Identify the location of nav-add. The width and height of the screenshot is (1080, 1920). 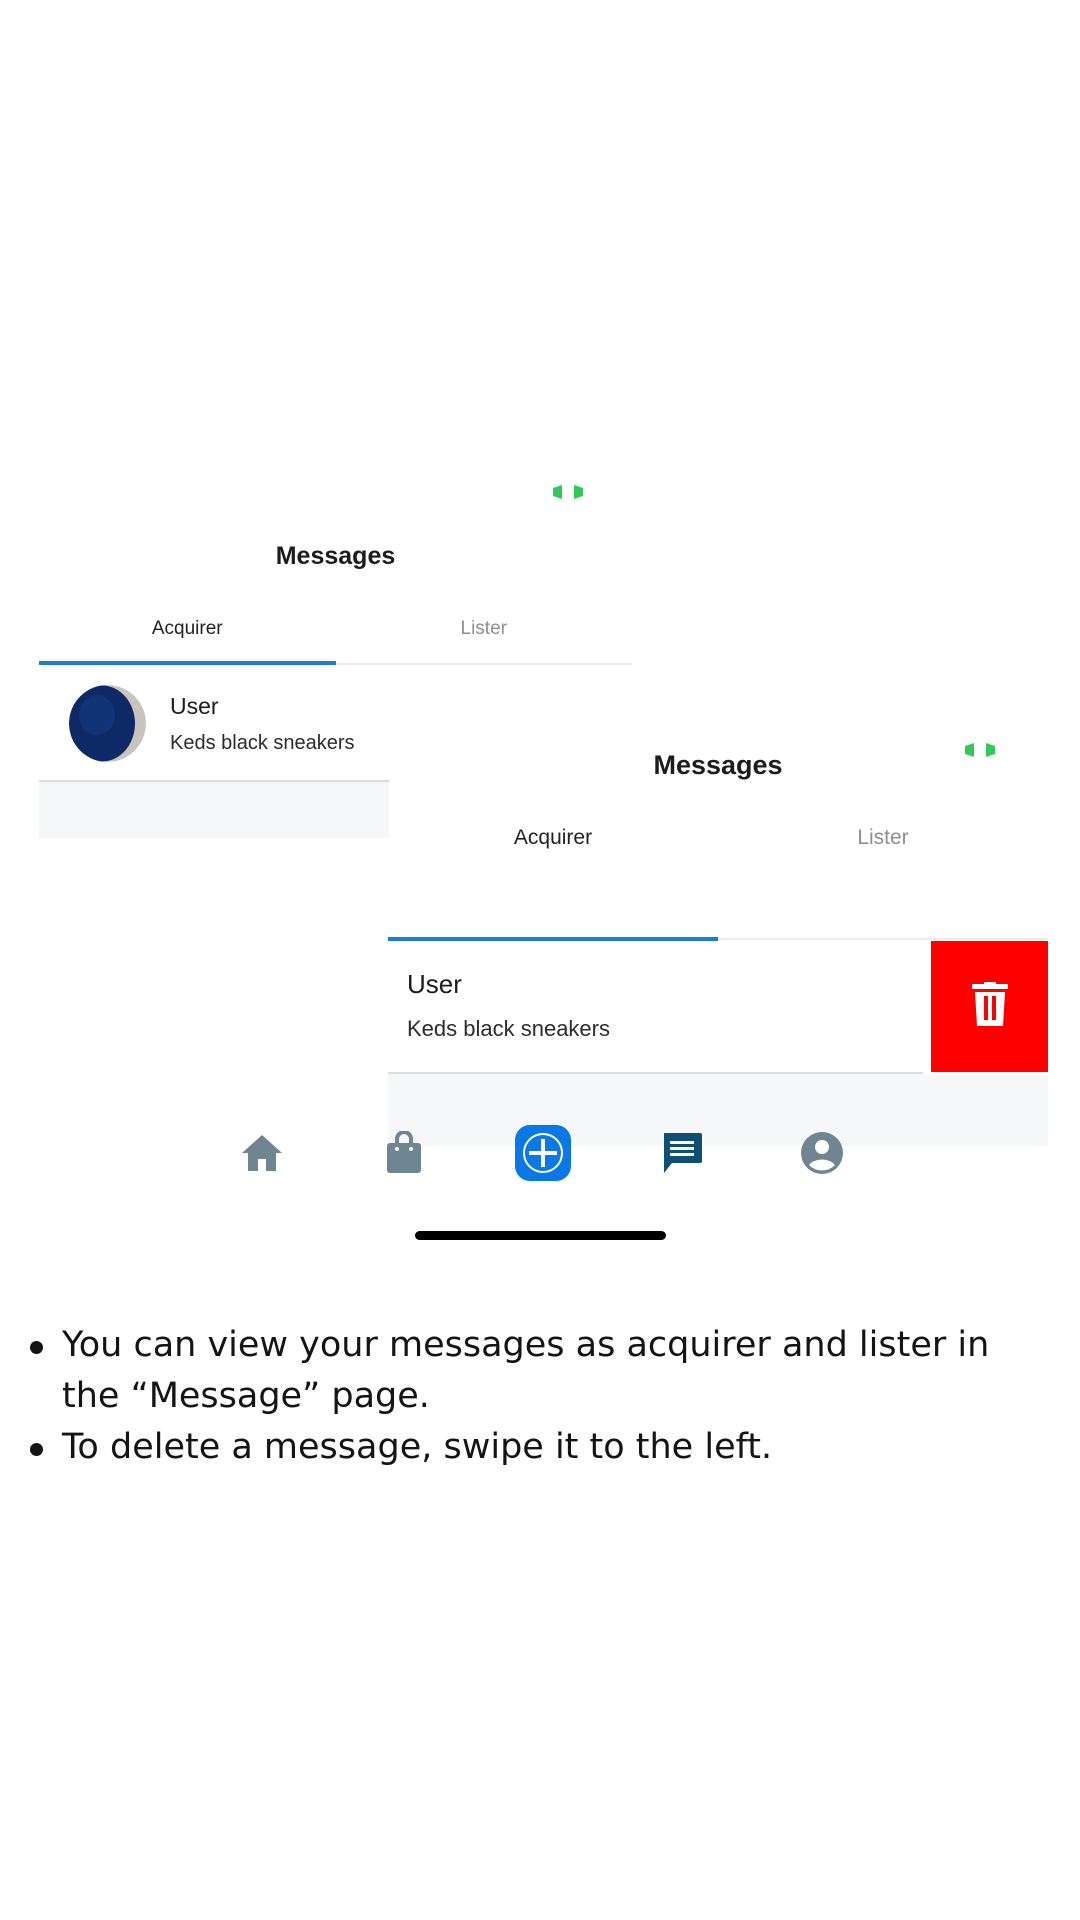
(543, 1155).